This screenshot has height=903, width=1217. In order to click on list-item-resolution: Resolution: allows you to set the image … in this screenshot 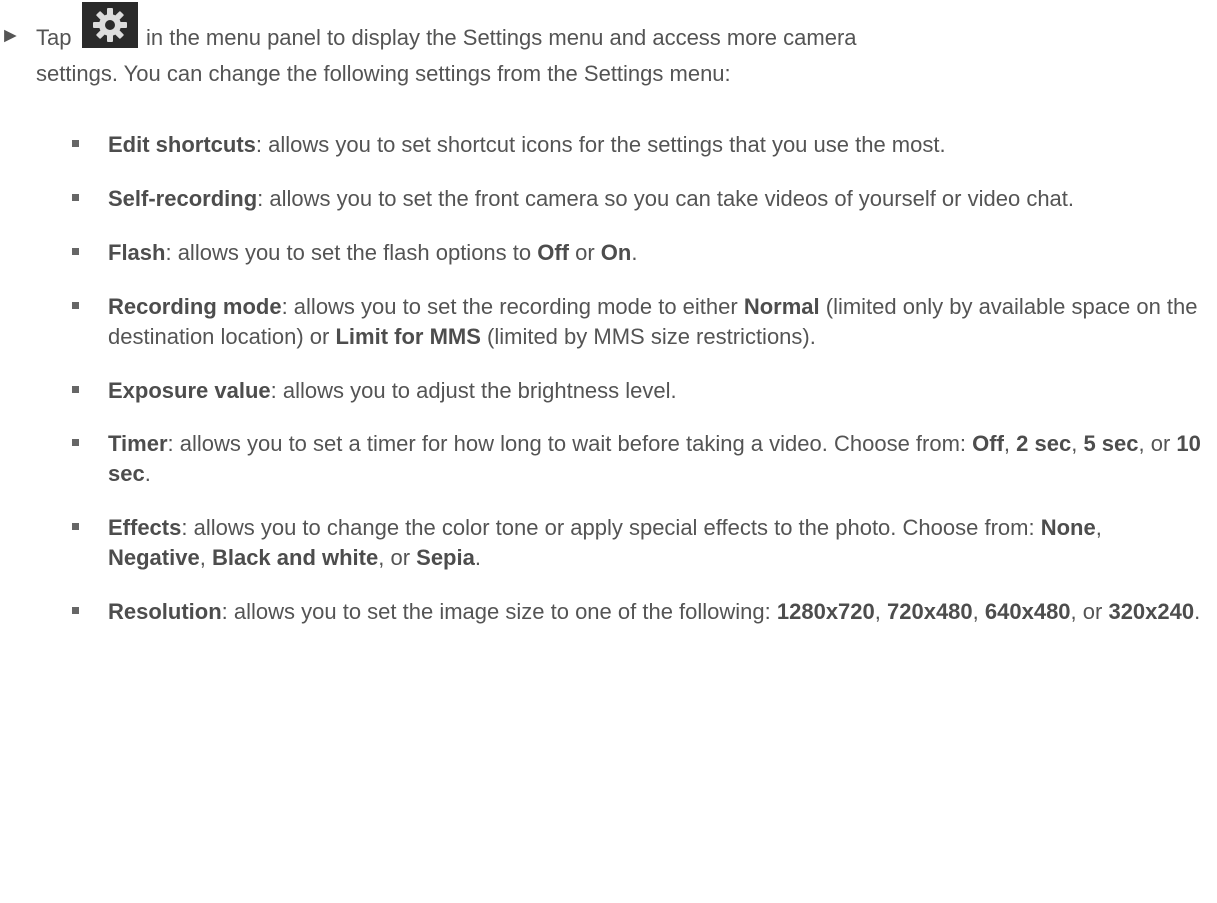, I will do `click(637, 612)`.